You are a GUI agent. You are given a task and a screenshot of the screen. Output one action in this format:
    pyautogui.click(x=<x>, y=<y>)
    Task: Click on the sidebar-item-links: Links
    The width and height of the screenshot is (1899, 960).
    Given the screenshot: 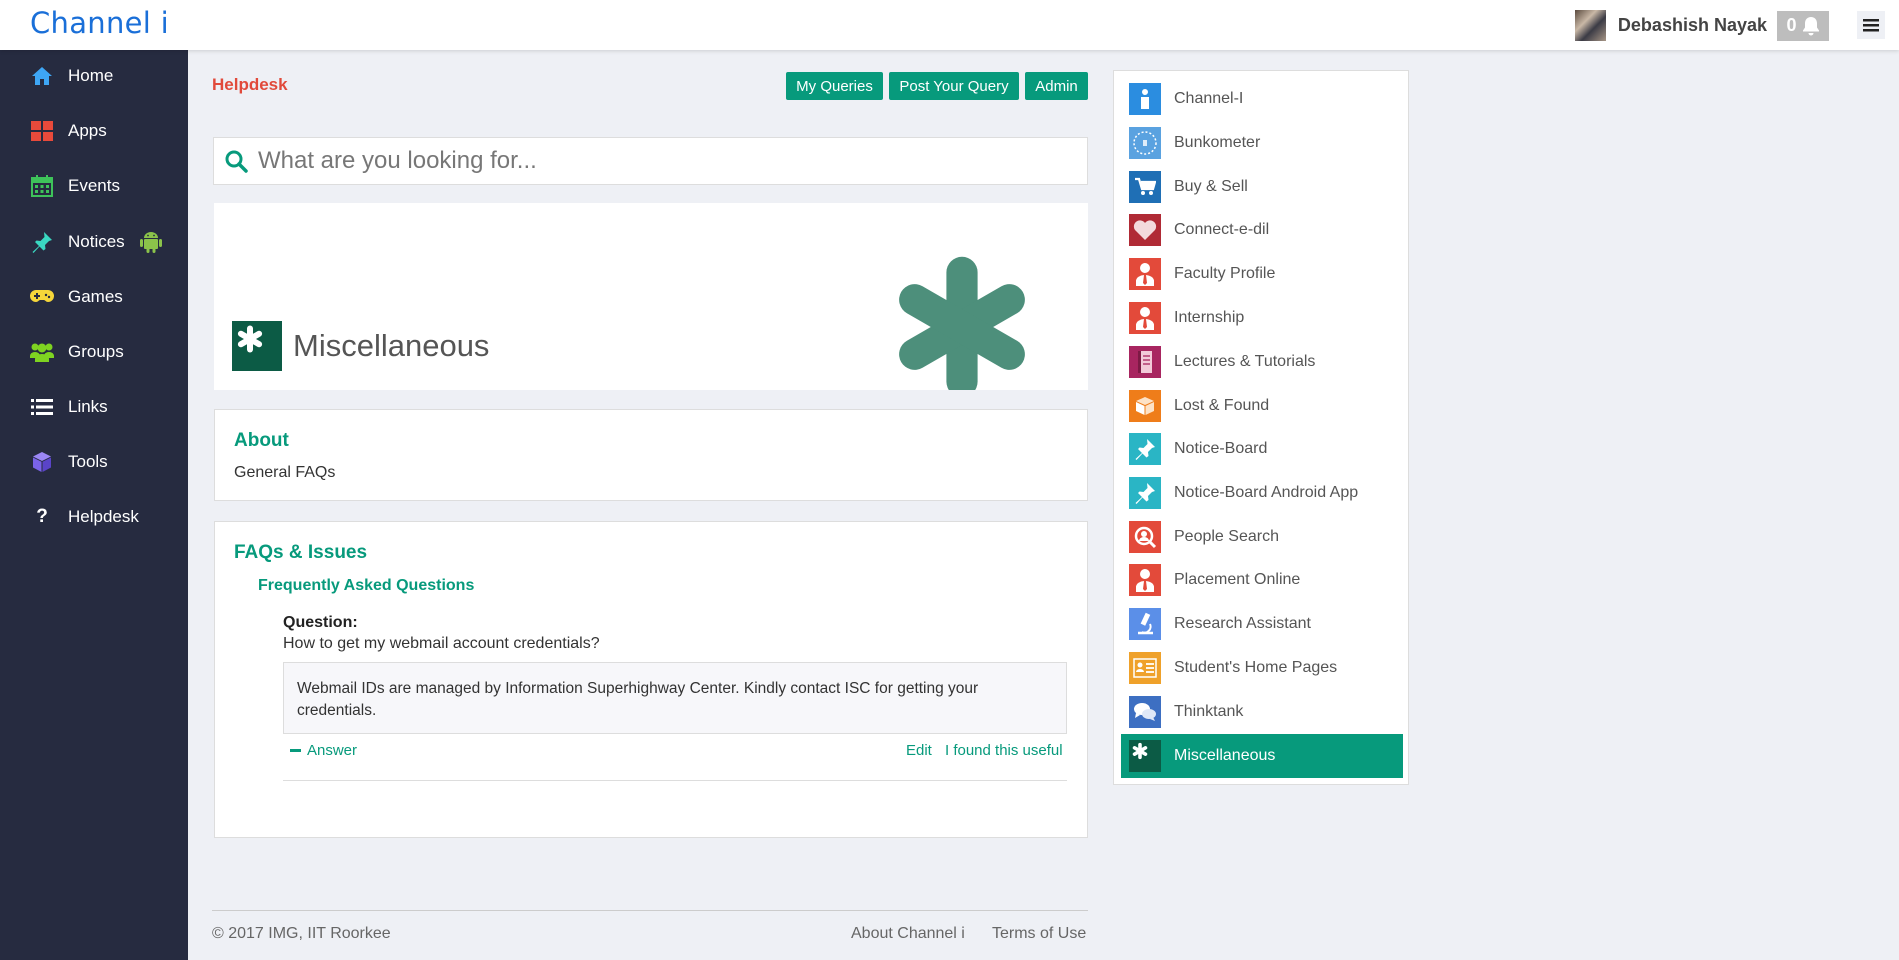 What is the action you would take?
    pyautogui.click(x=94, y=407)
    